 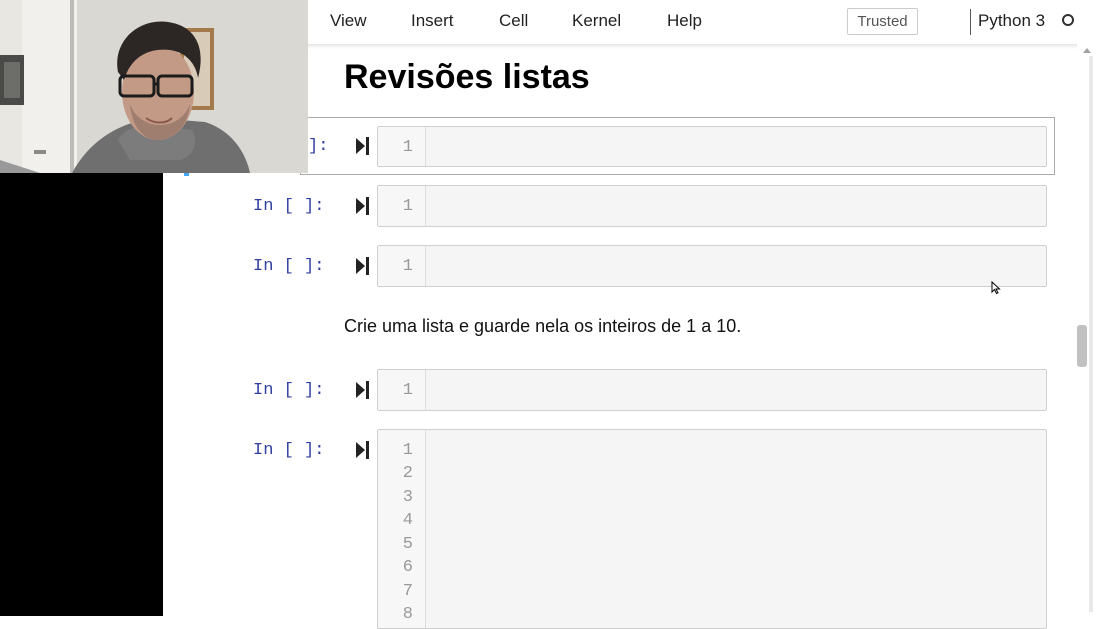 I want to click on line-number: 3, so click(x=407, y=497).